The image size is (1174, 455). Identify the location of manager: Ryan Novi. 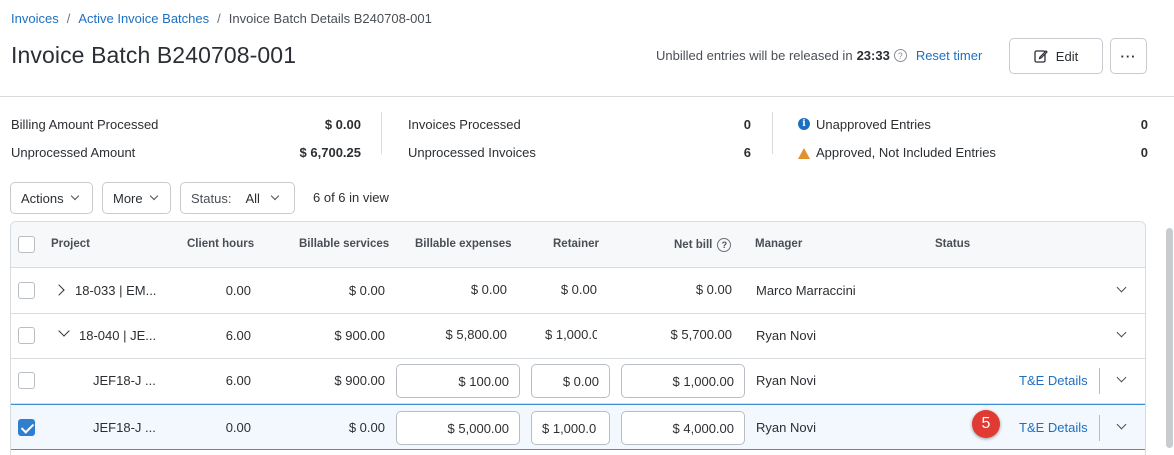
(786, 427).